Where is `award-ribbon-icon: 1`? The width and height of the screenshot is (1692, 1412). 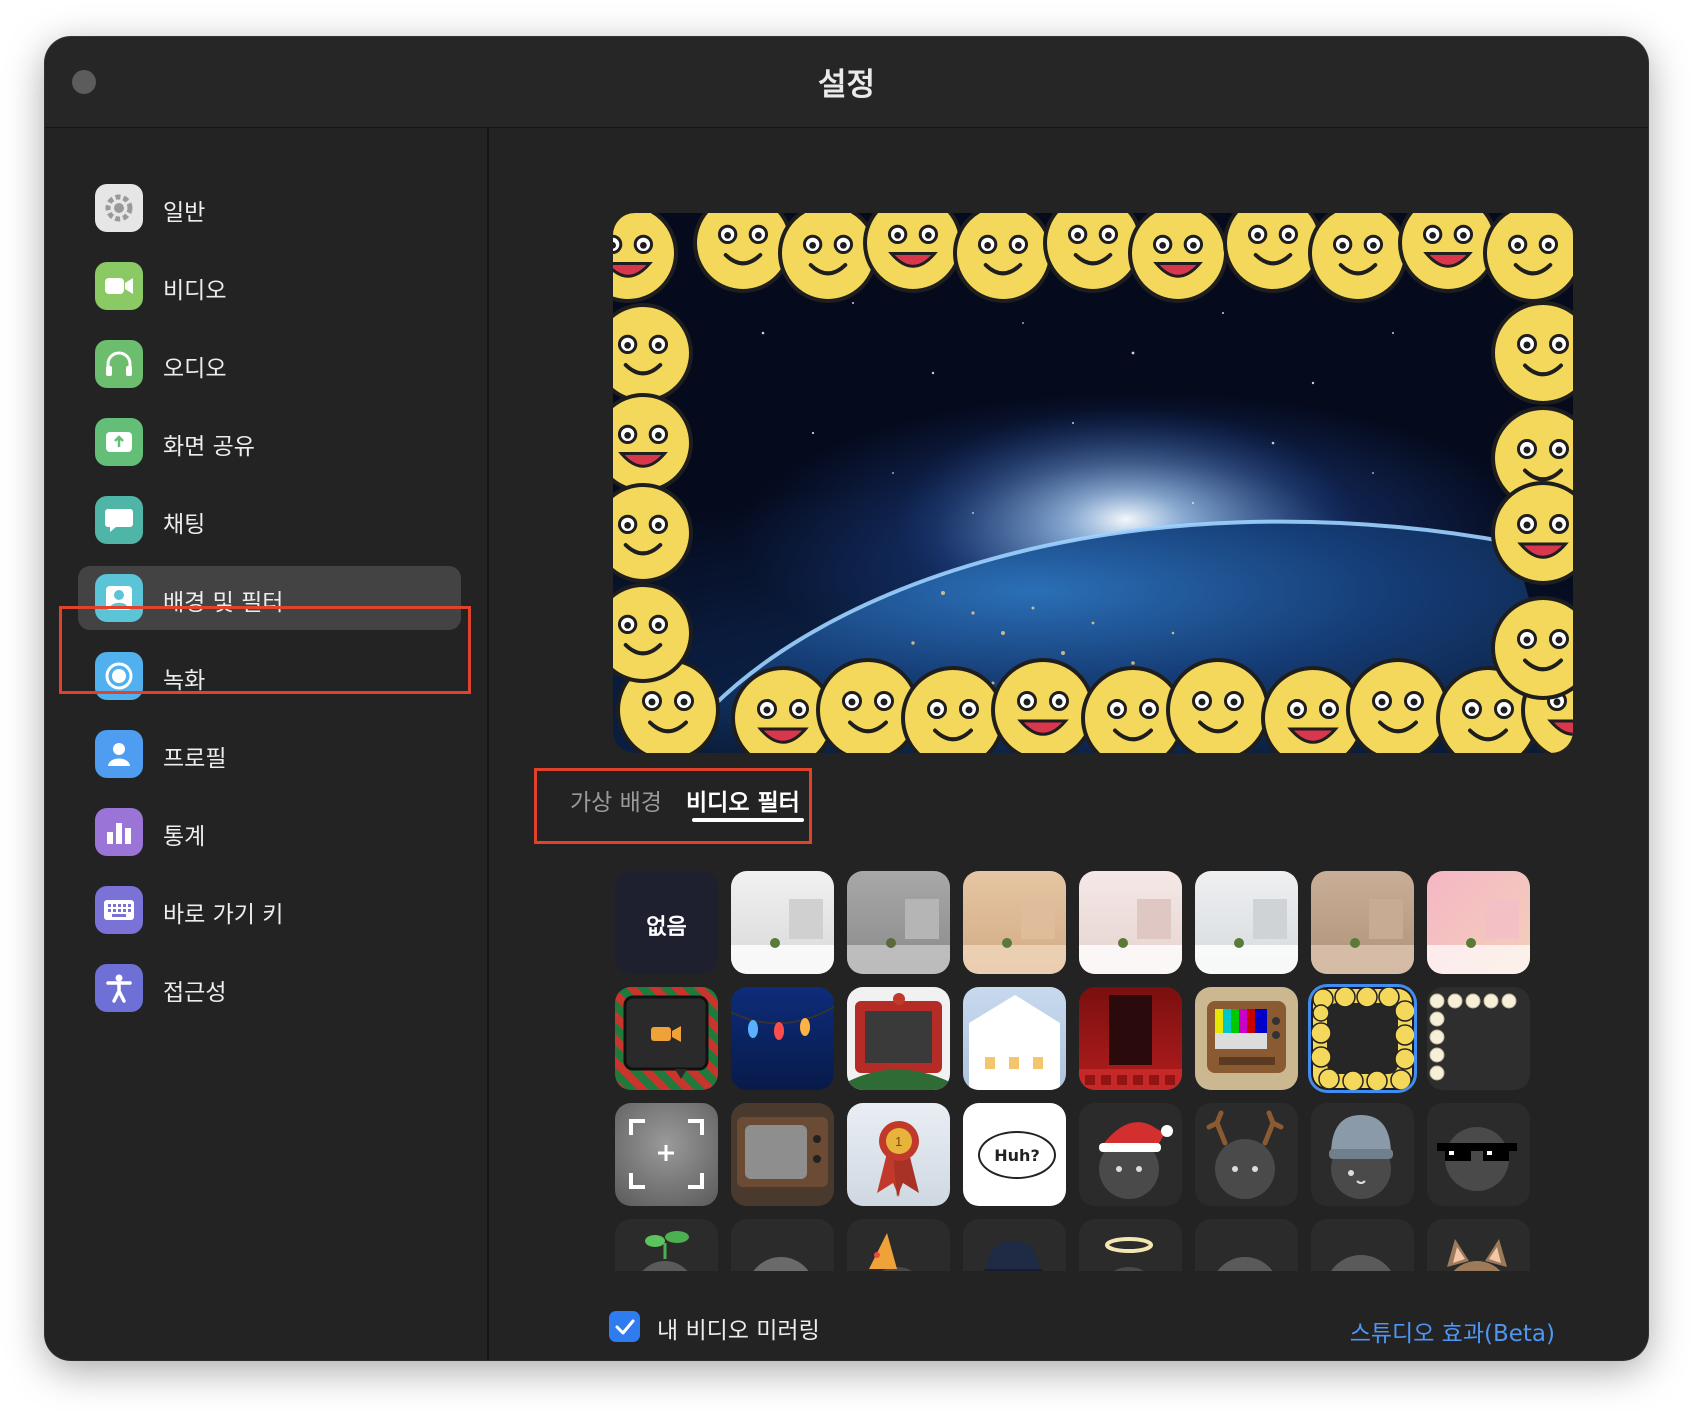
award-ribbon-icon: 1 is located at coordinates (898, 1159).